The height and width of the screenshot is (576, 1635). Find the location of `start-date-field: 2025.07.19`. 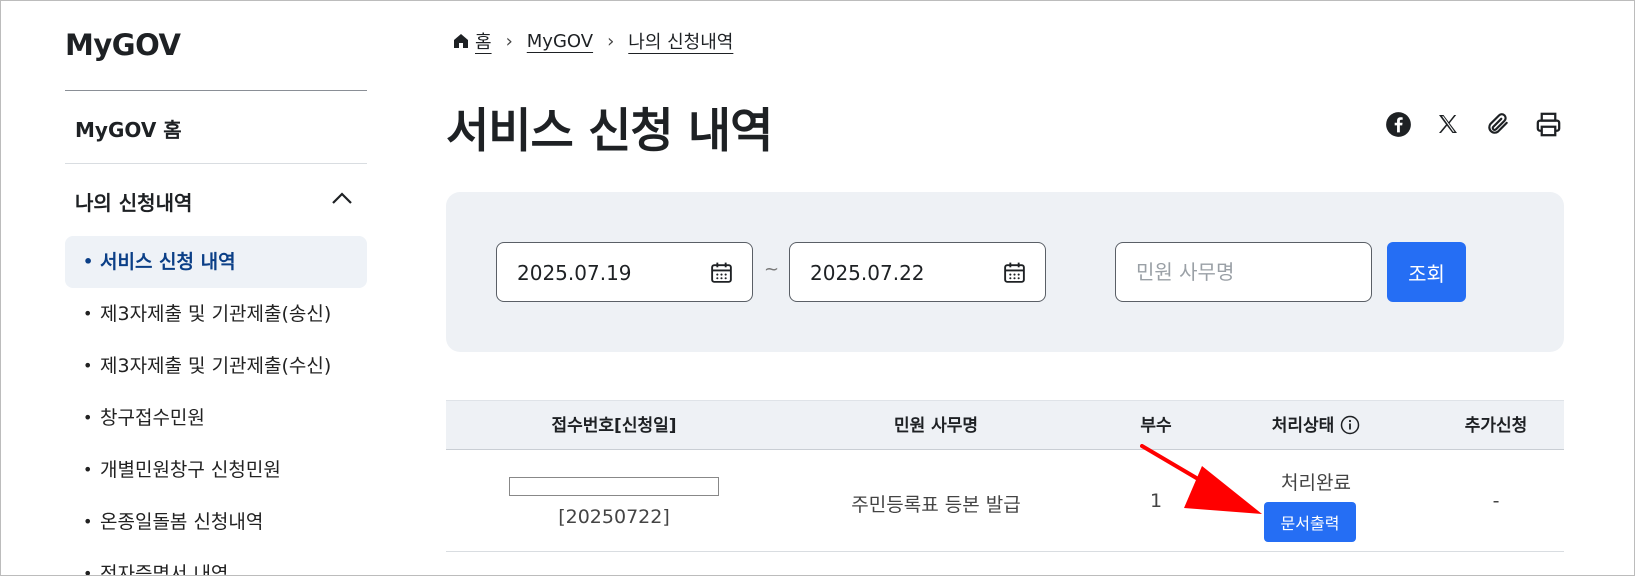

start-date-field: 2025.07.19 is located at coordinates (624, 272).